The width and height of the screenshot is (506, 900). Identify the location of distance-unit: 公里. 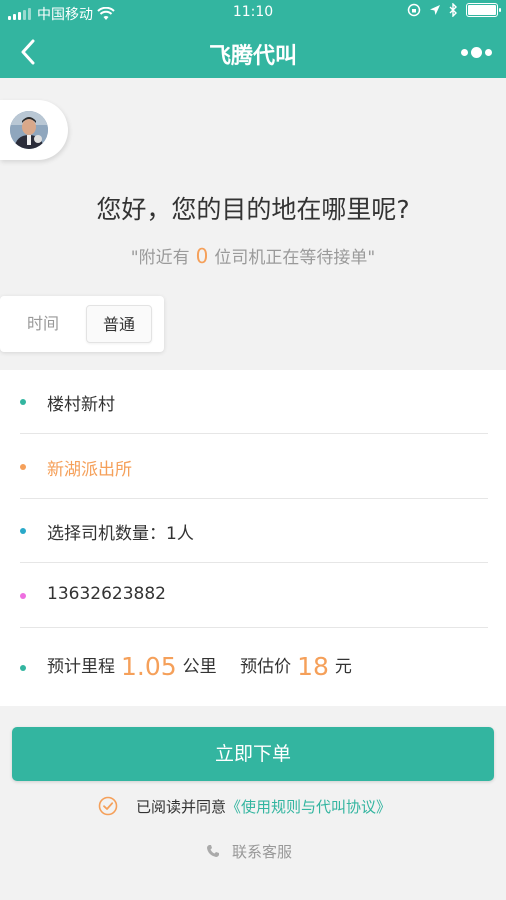
(199, 667).